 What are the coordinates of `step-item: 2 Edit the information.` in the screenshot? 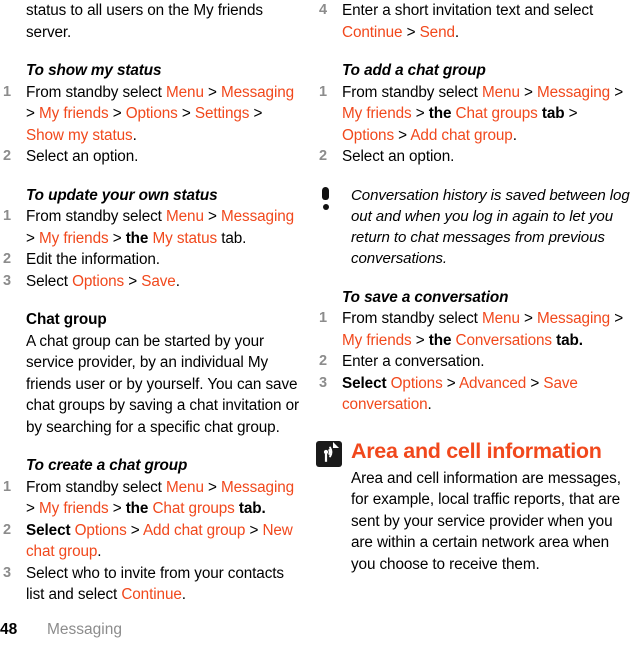 It's located at (151, 260).